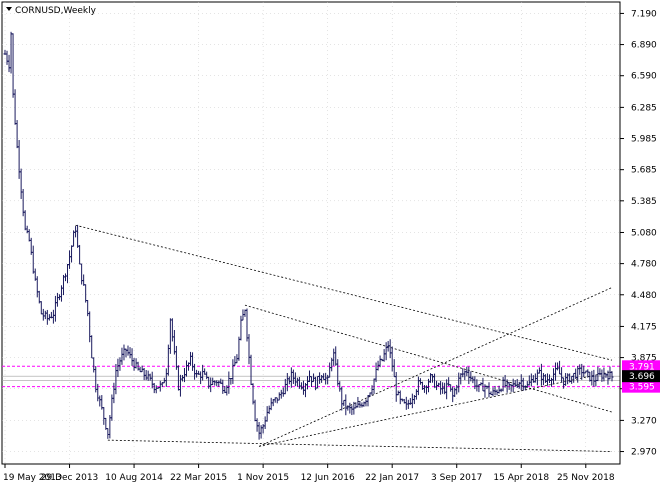 Image resolution: width=665 pixels, height=500 pixels. I want to click on price-tick-label: 5.385, so click(644, 202).